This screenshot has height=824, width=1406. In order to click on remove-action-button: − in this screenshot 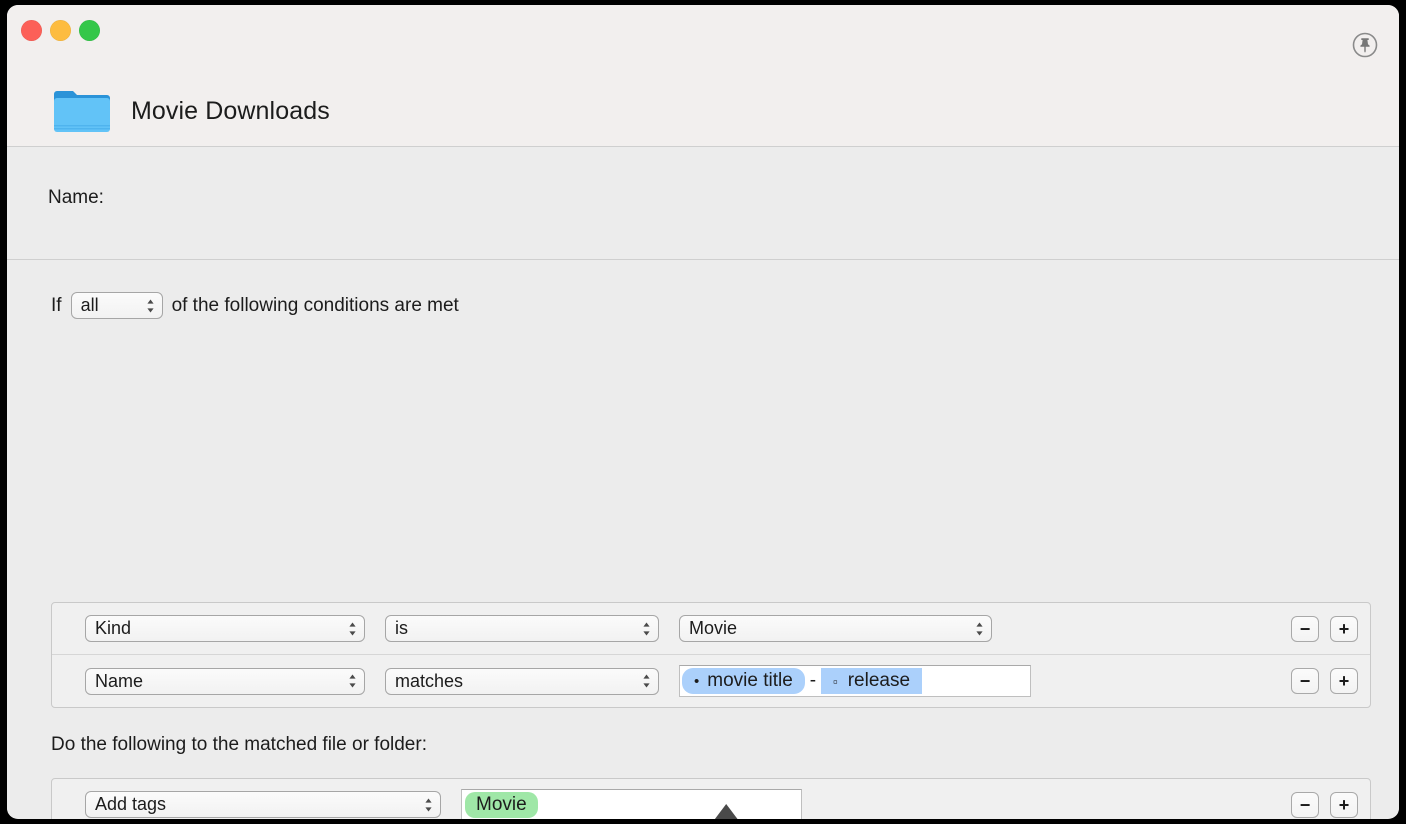, I will do `click(1305, 804)`.